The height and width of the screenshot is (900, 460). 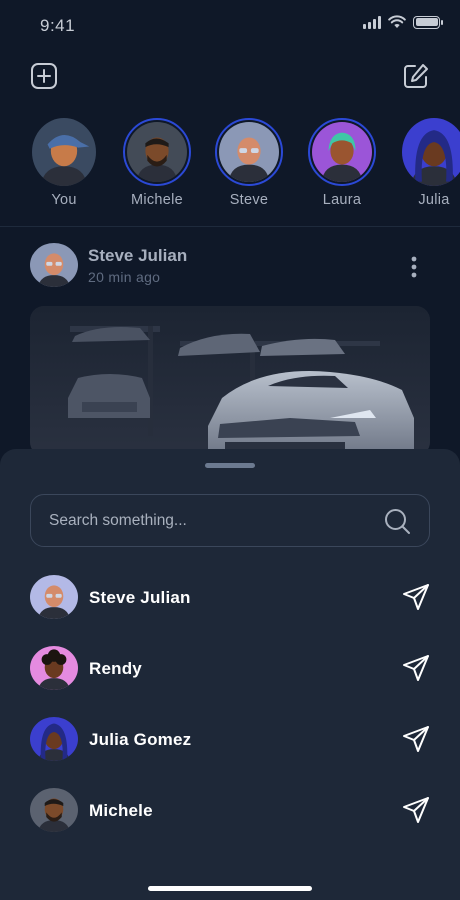 I want to click on contact-name: Julia Gomez, so click(x=140, y=739).